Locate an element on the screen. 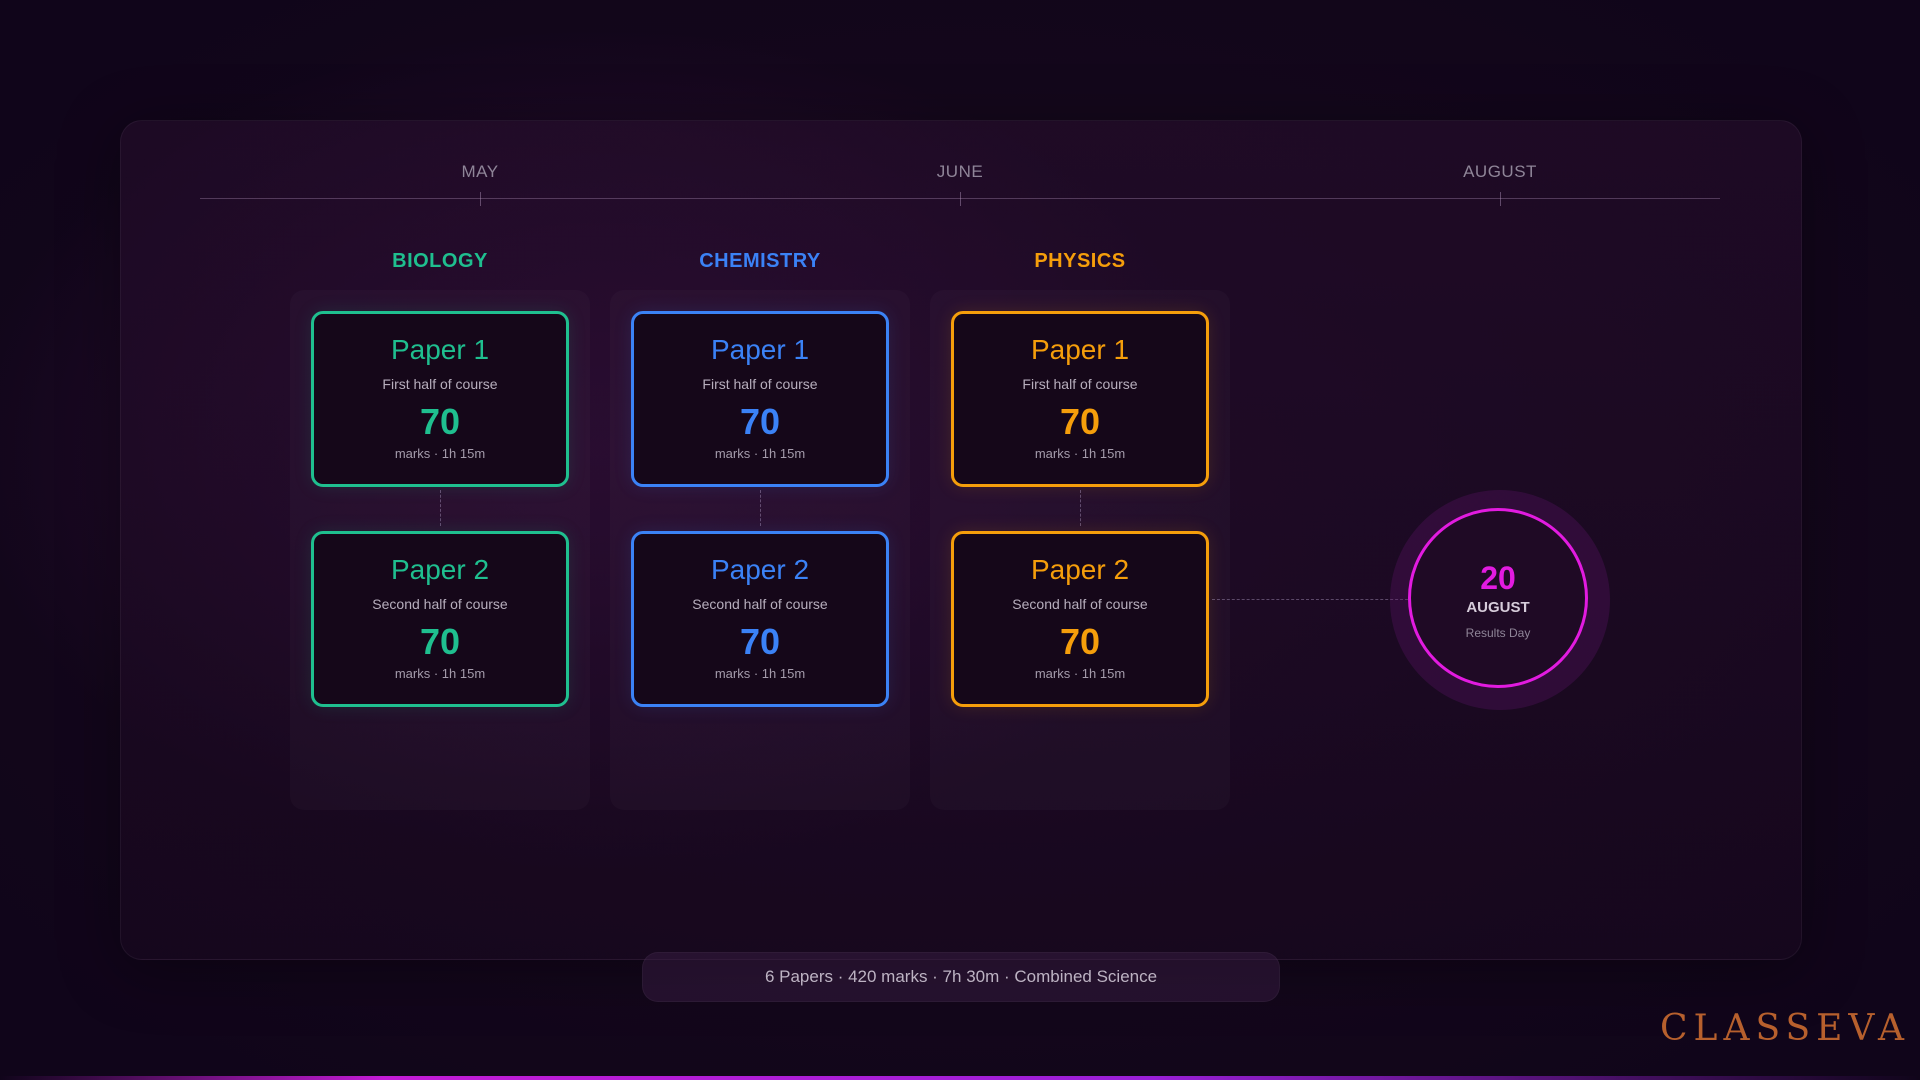 This screenshot has height=1080, width=1920. month-label-august: AUGUST is located at coordinates (1500, 171).